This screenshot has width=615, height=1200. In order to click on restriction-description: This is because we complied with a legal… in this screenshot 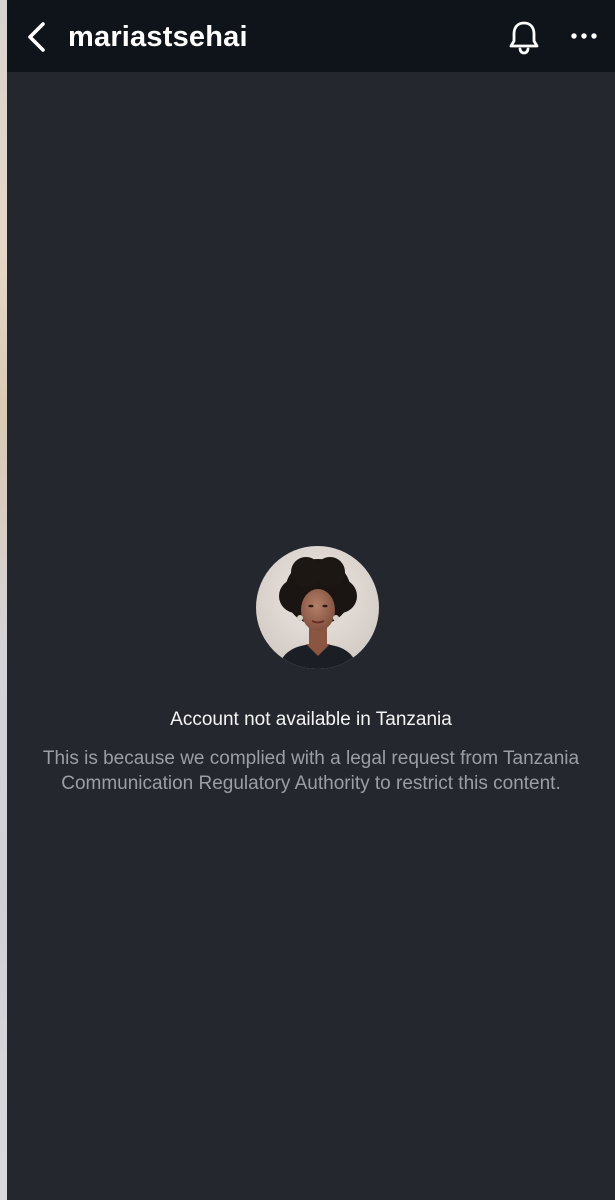, I will do `click(311, 771)`.